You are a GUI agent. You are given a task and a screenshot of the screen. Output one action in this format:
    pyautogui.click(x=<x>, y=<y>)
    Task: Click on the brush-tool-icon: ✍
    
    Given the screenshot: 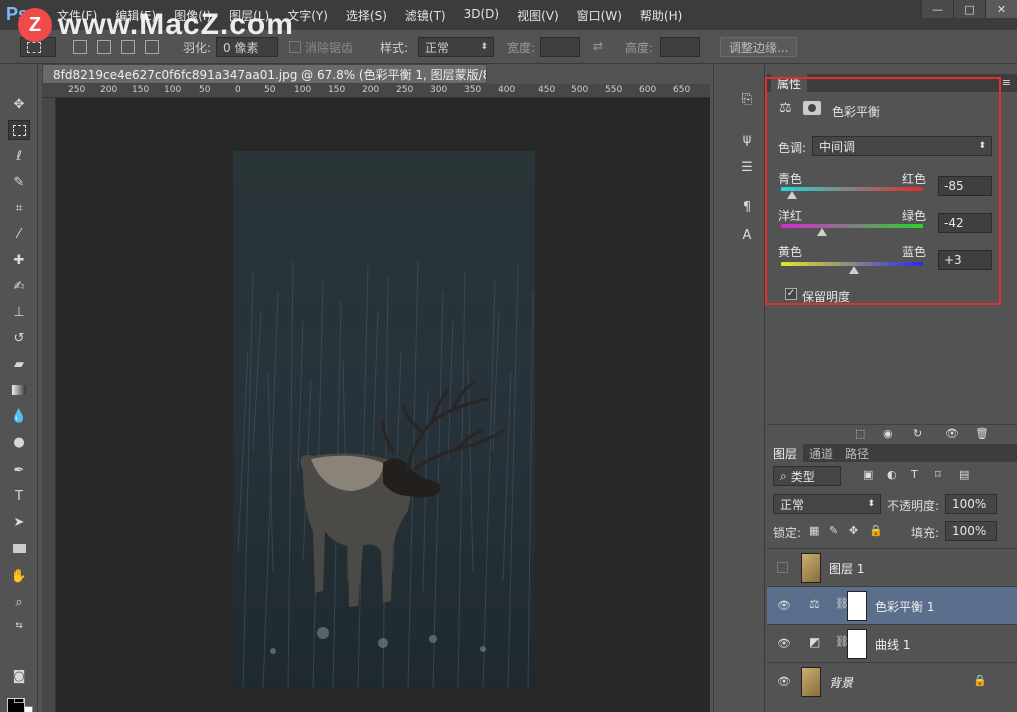 What is the action you would take?
    pyautogui.click(x=19, y=286)
    